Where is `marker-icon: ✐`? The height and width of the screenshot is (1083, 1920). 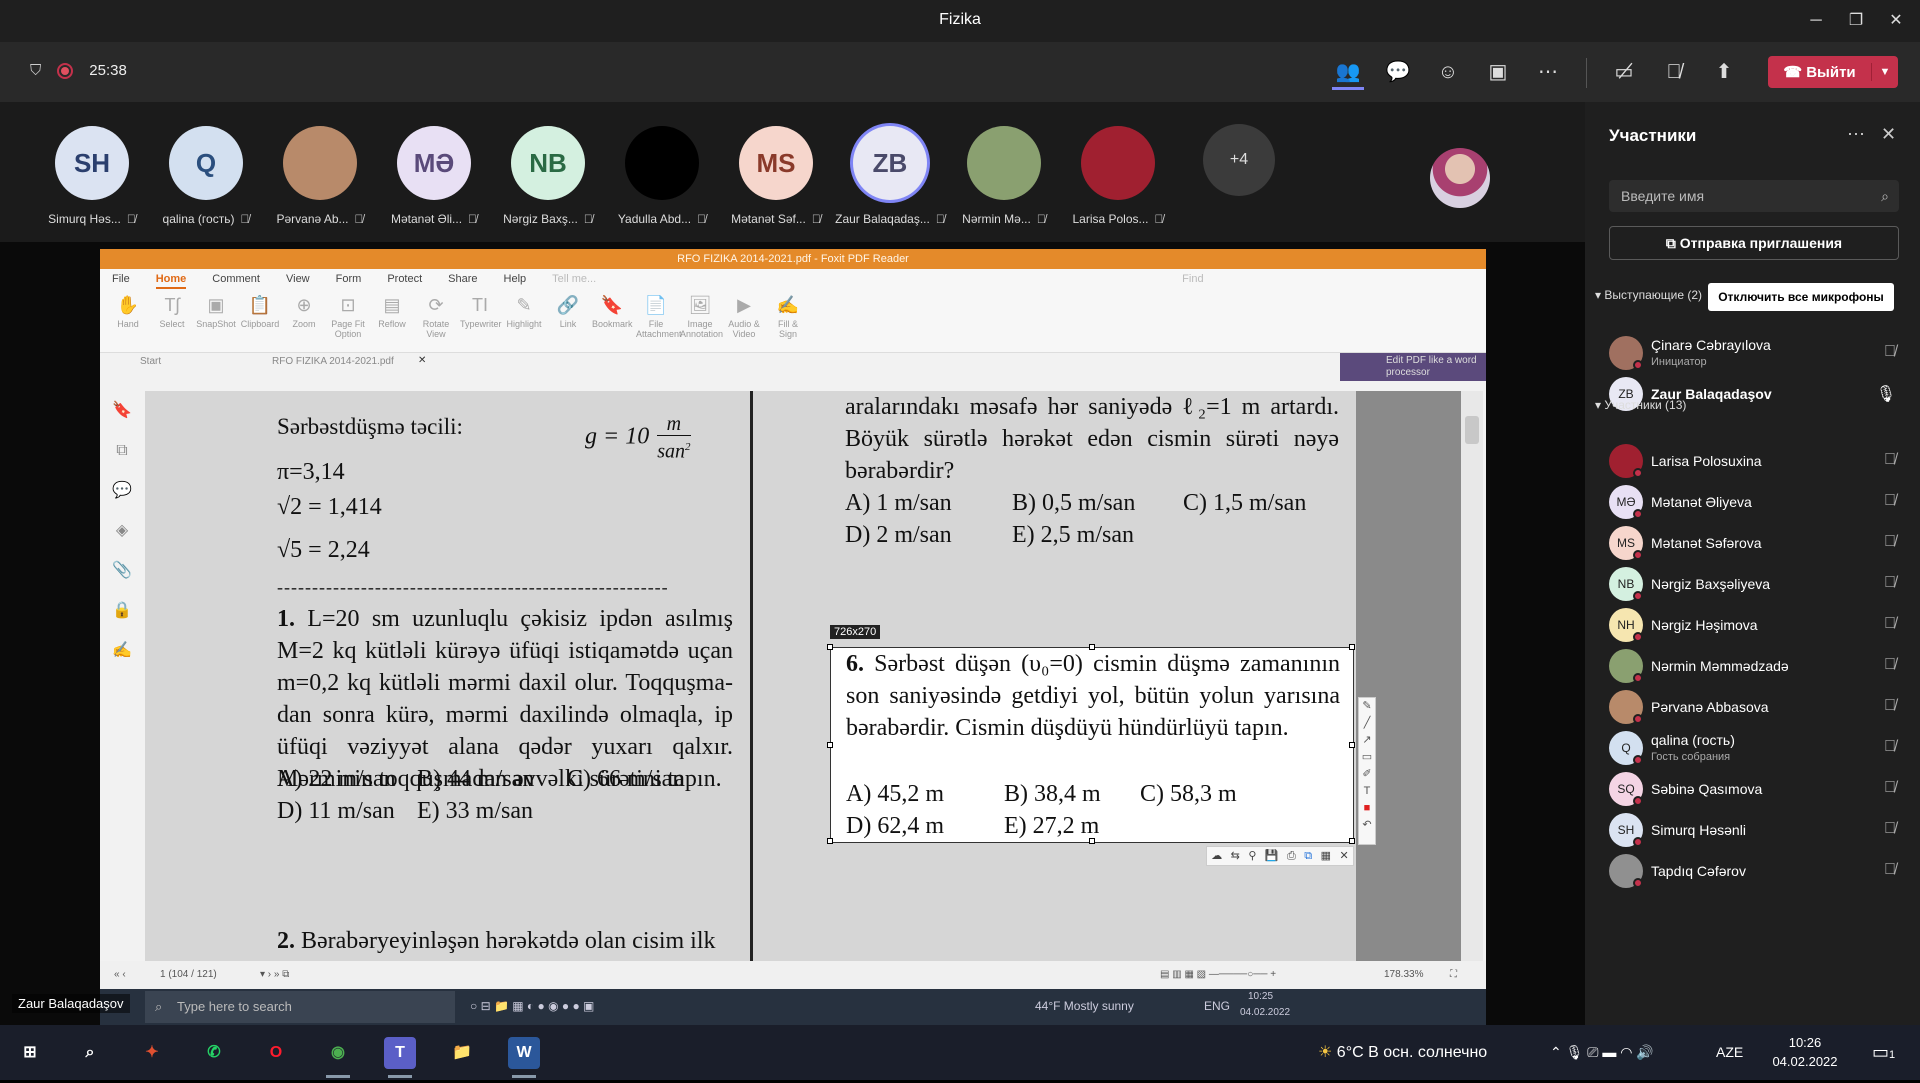
marker-icon: ✐ is located at coordinates (1367, 774).